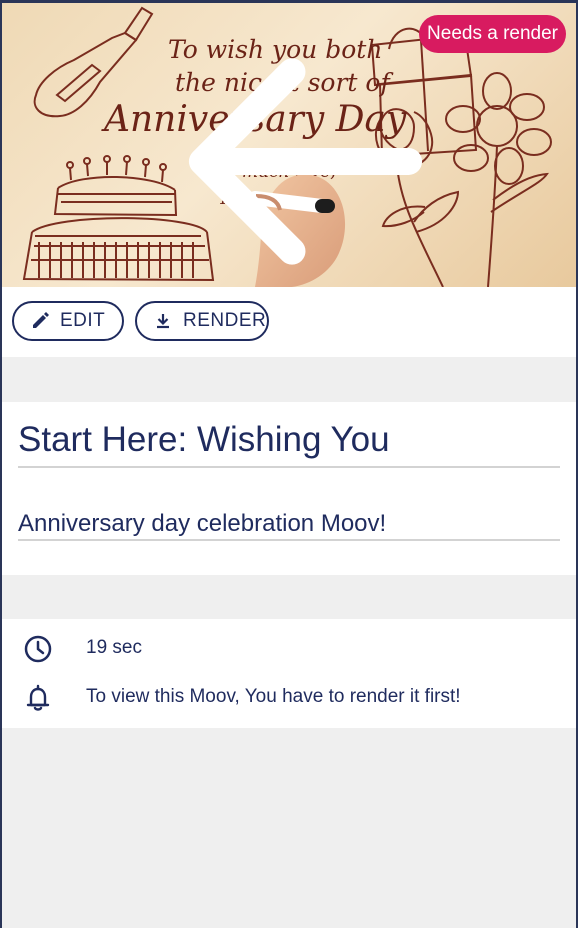  Describe the element at coordinates (40, 321) in the screenshot. I see `pencil-icon` at that location.